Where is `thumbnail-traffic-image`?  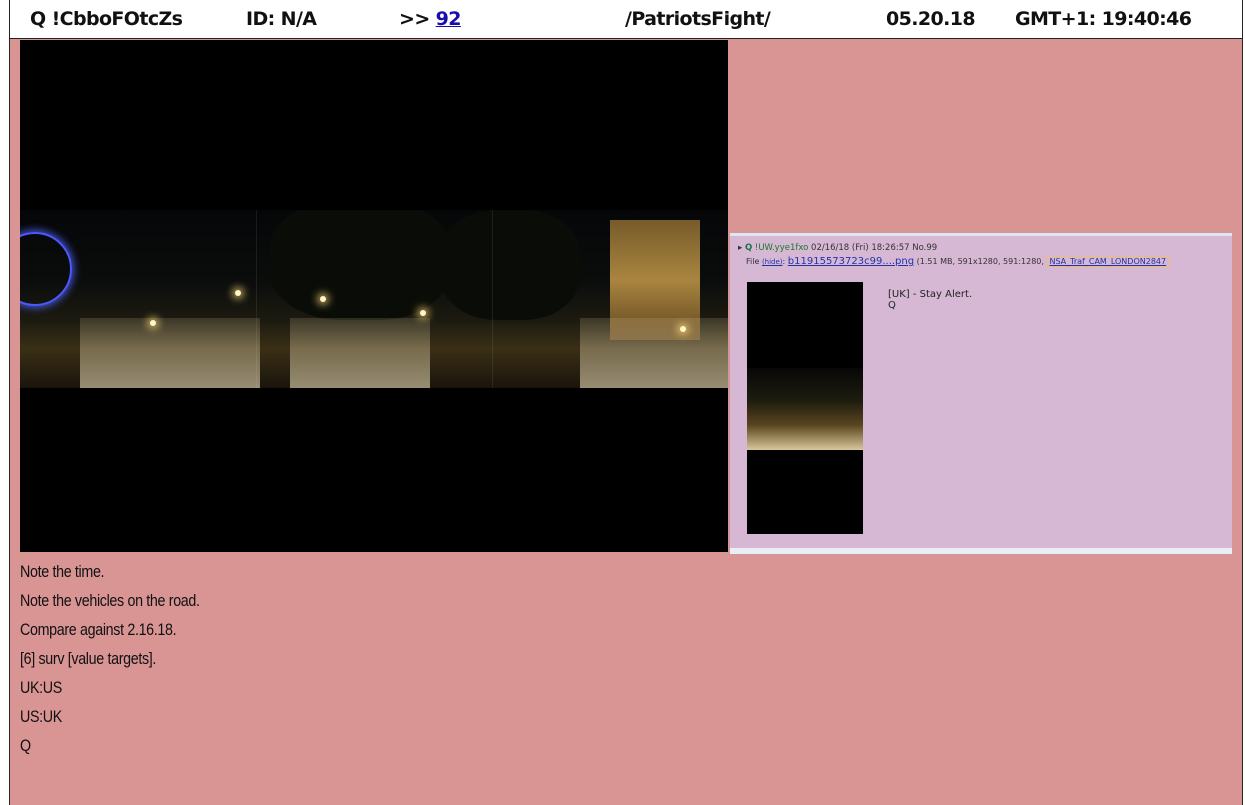 thumbnail-traffic-image is located at coordinates (805, 409).